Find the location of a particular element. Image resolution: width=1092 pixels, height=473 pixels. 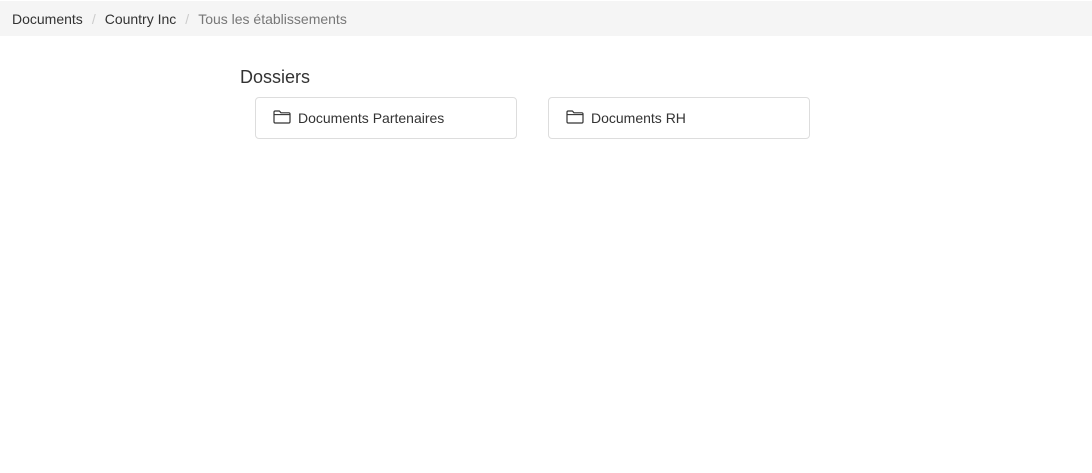

breadcrumb-item-current: Tous les établissements is located at coordinates (272, 18).